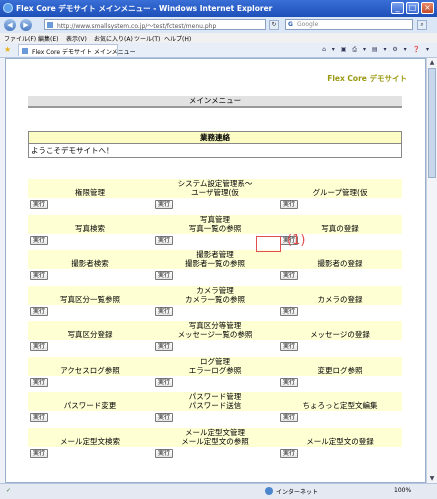 The width and height of the screenshot is (437, 499). I want to click on section-title: 撮影者管理, so click(215, 254).